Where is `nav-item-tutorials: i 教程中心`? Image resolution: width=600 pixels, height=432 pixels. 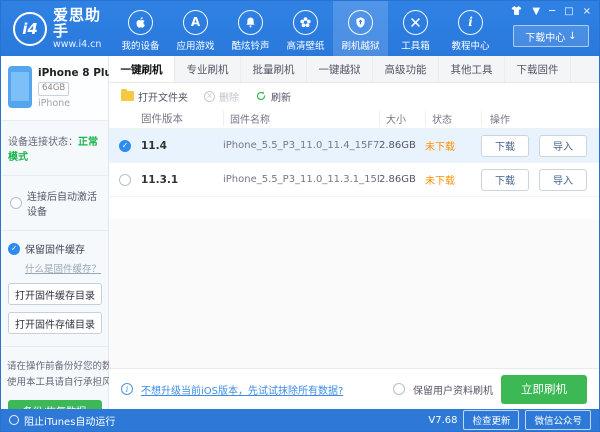 nav-item-tutorials: i 教程中心 is located at coordinates (470, 28).